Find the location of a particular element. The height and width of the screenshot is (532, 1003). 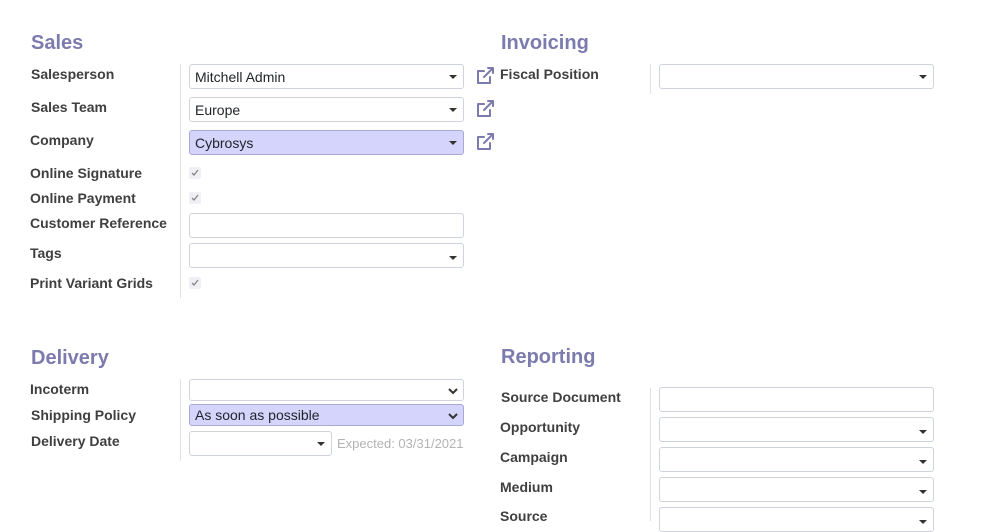

sales-divider is located at coordinates (180, 181).